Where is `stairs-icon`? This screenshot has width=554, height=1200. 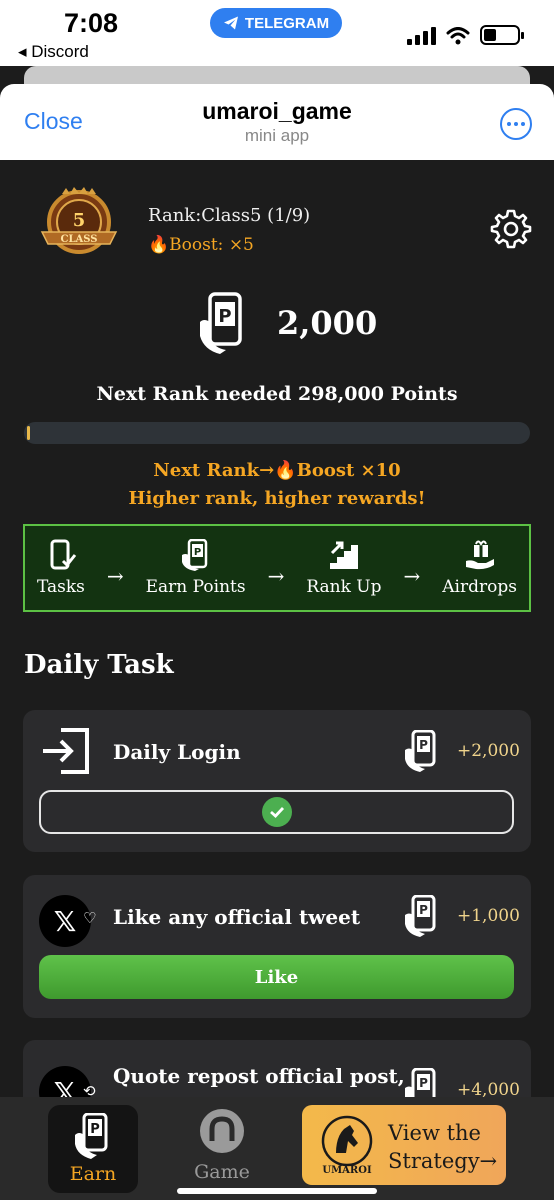
stairs-icon is located at coordinates (343, 555).